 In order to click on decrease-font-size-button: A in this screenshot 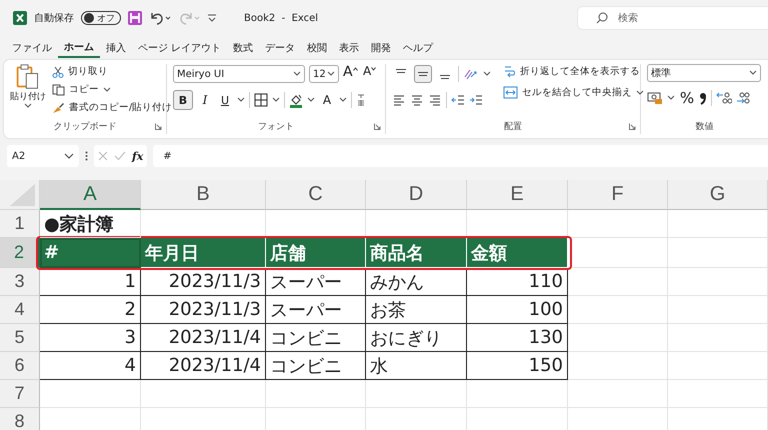, I will do `click(371, 74)`.